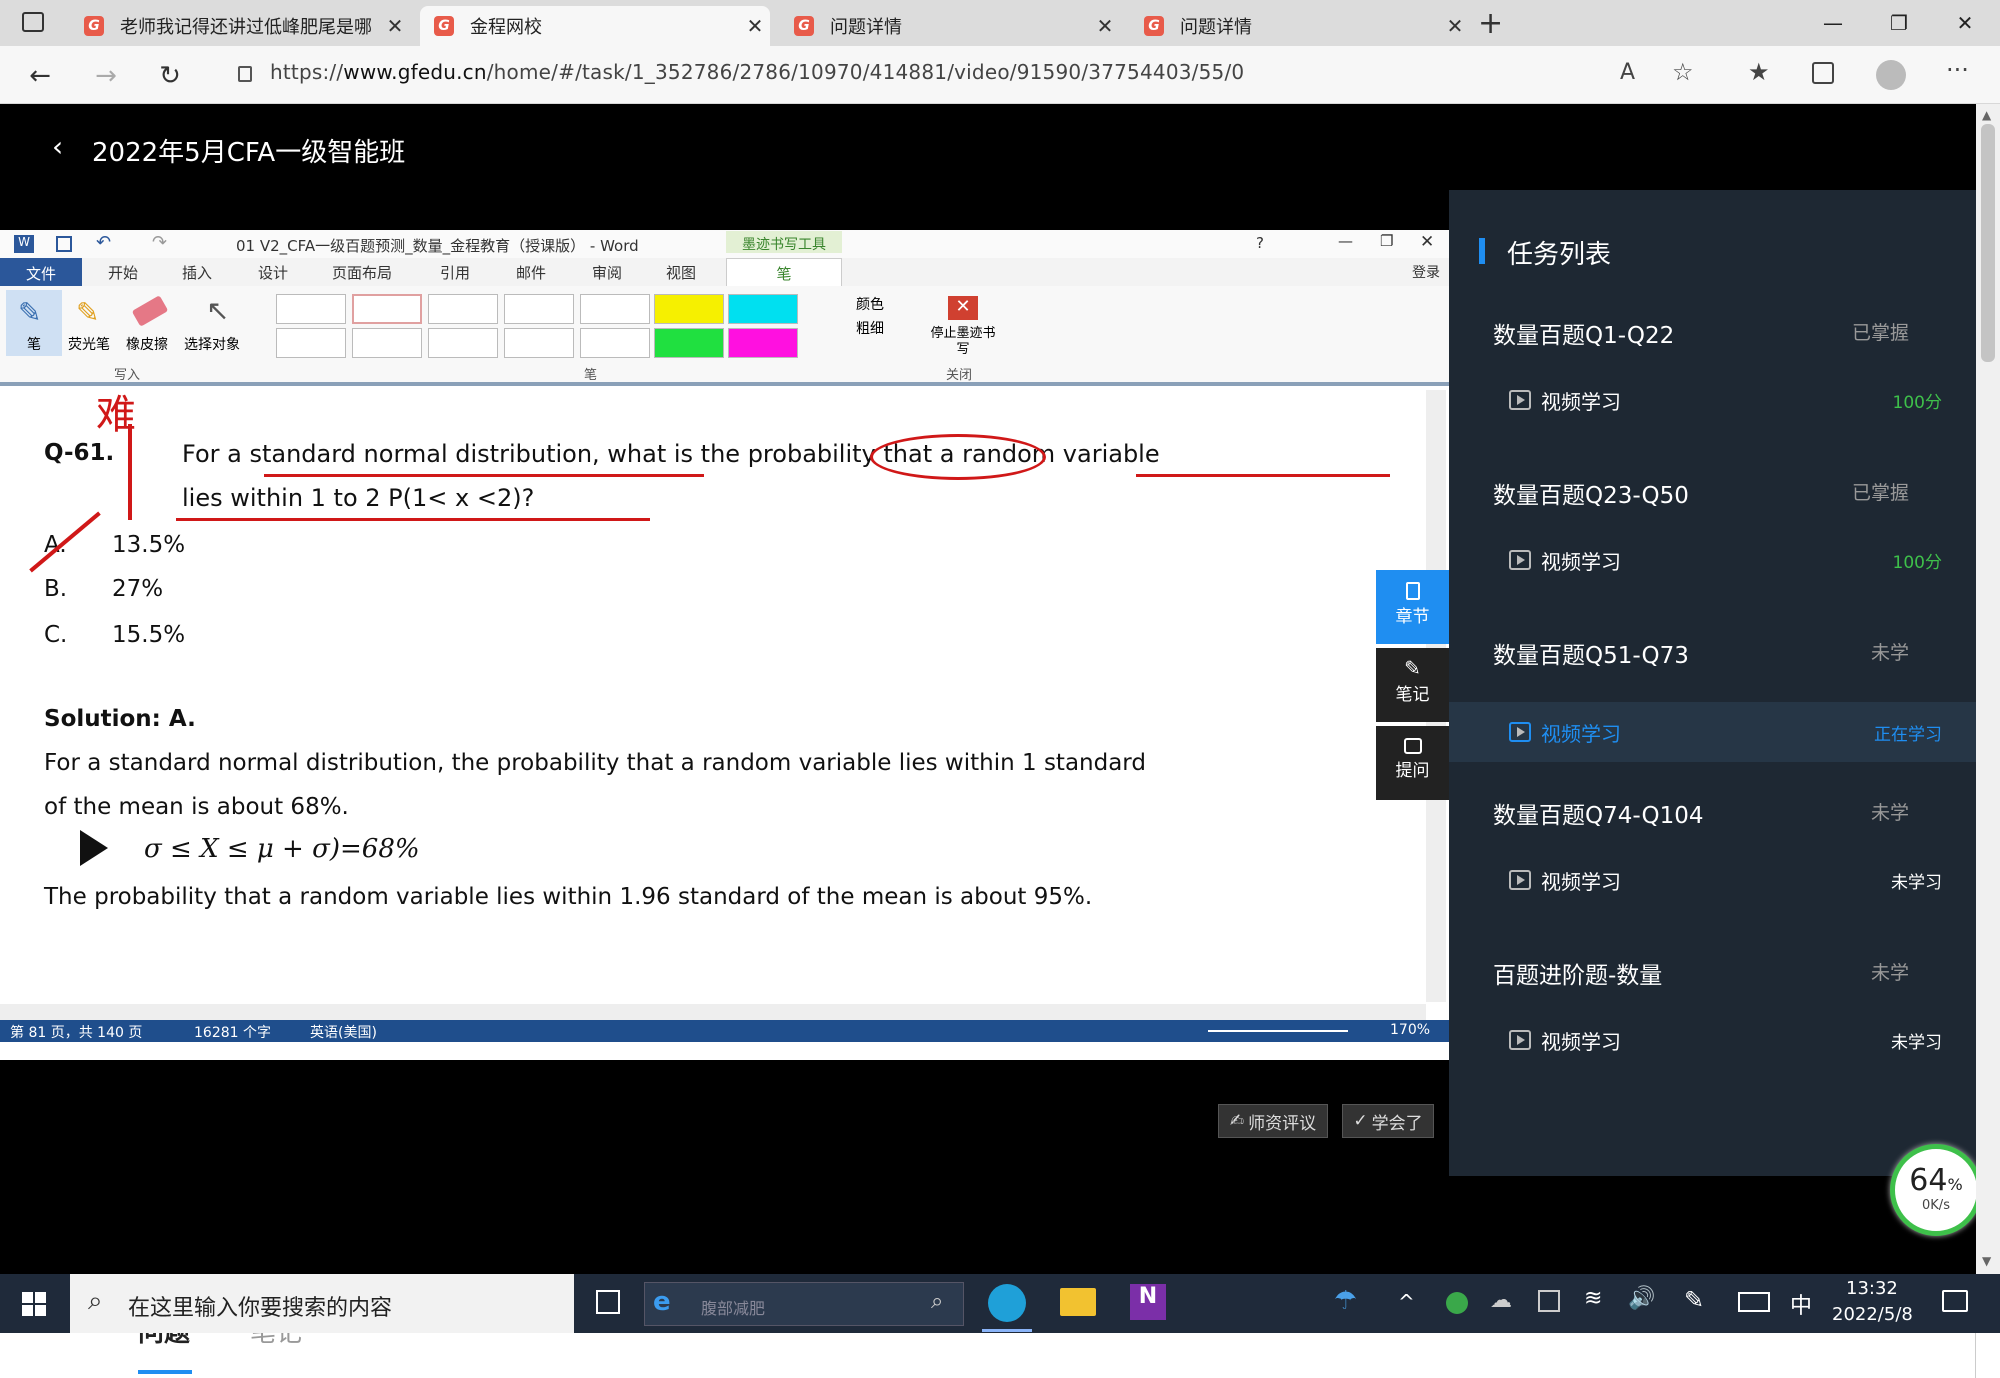  I want to click on restore-icon: ❐, so click(1899, 23).